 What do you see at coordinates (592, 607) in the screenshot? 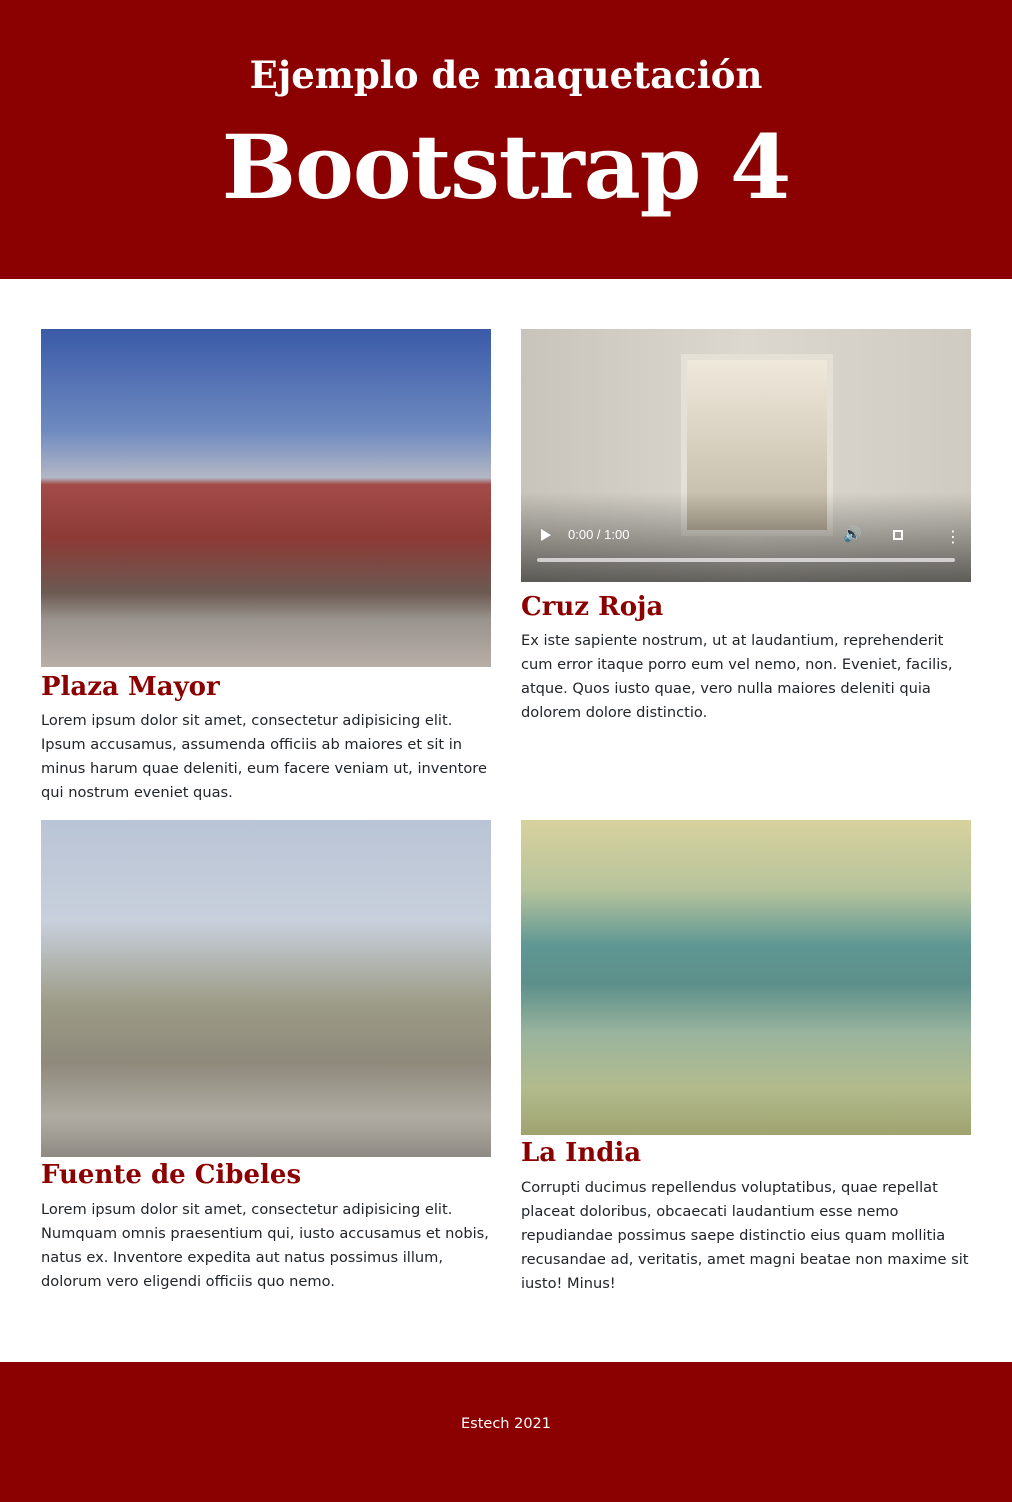
I see `card-title: Cruz Roja` at bounding box center [592, 607].